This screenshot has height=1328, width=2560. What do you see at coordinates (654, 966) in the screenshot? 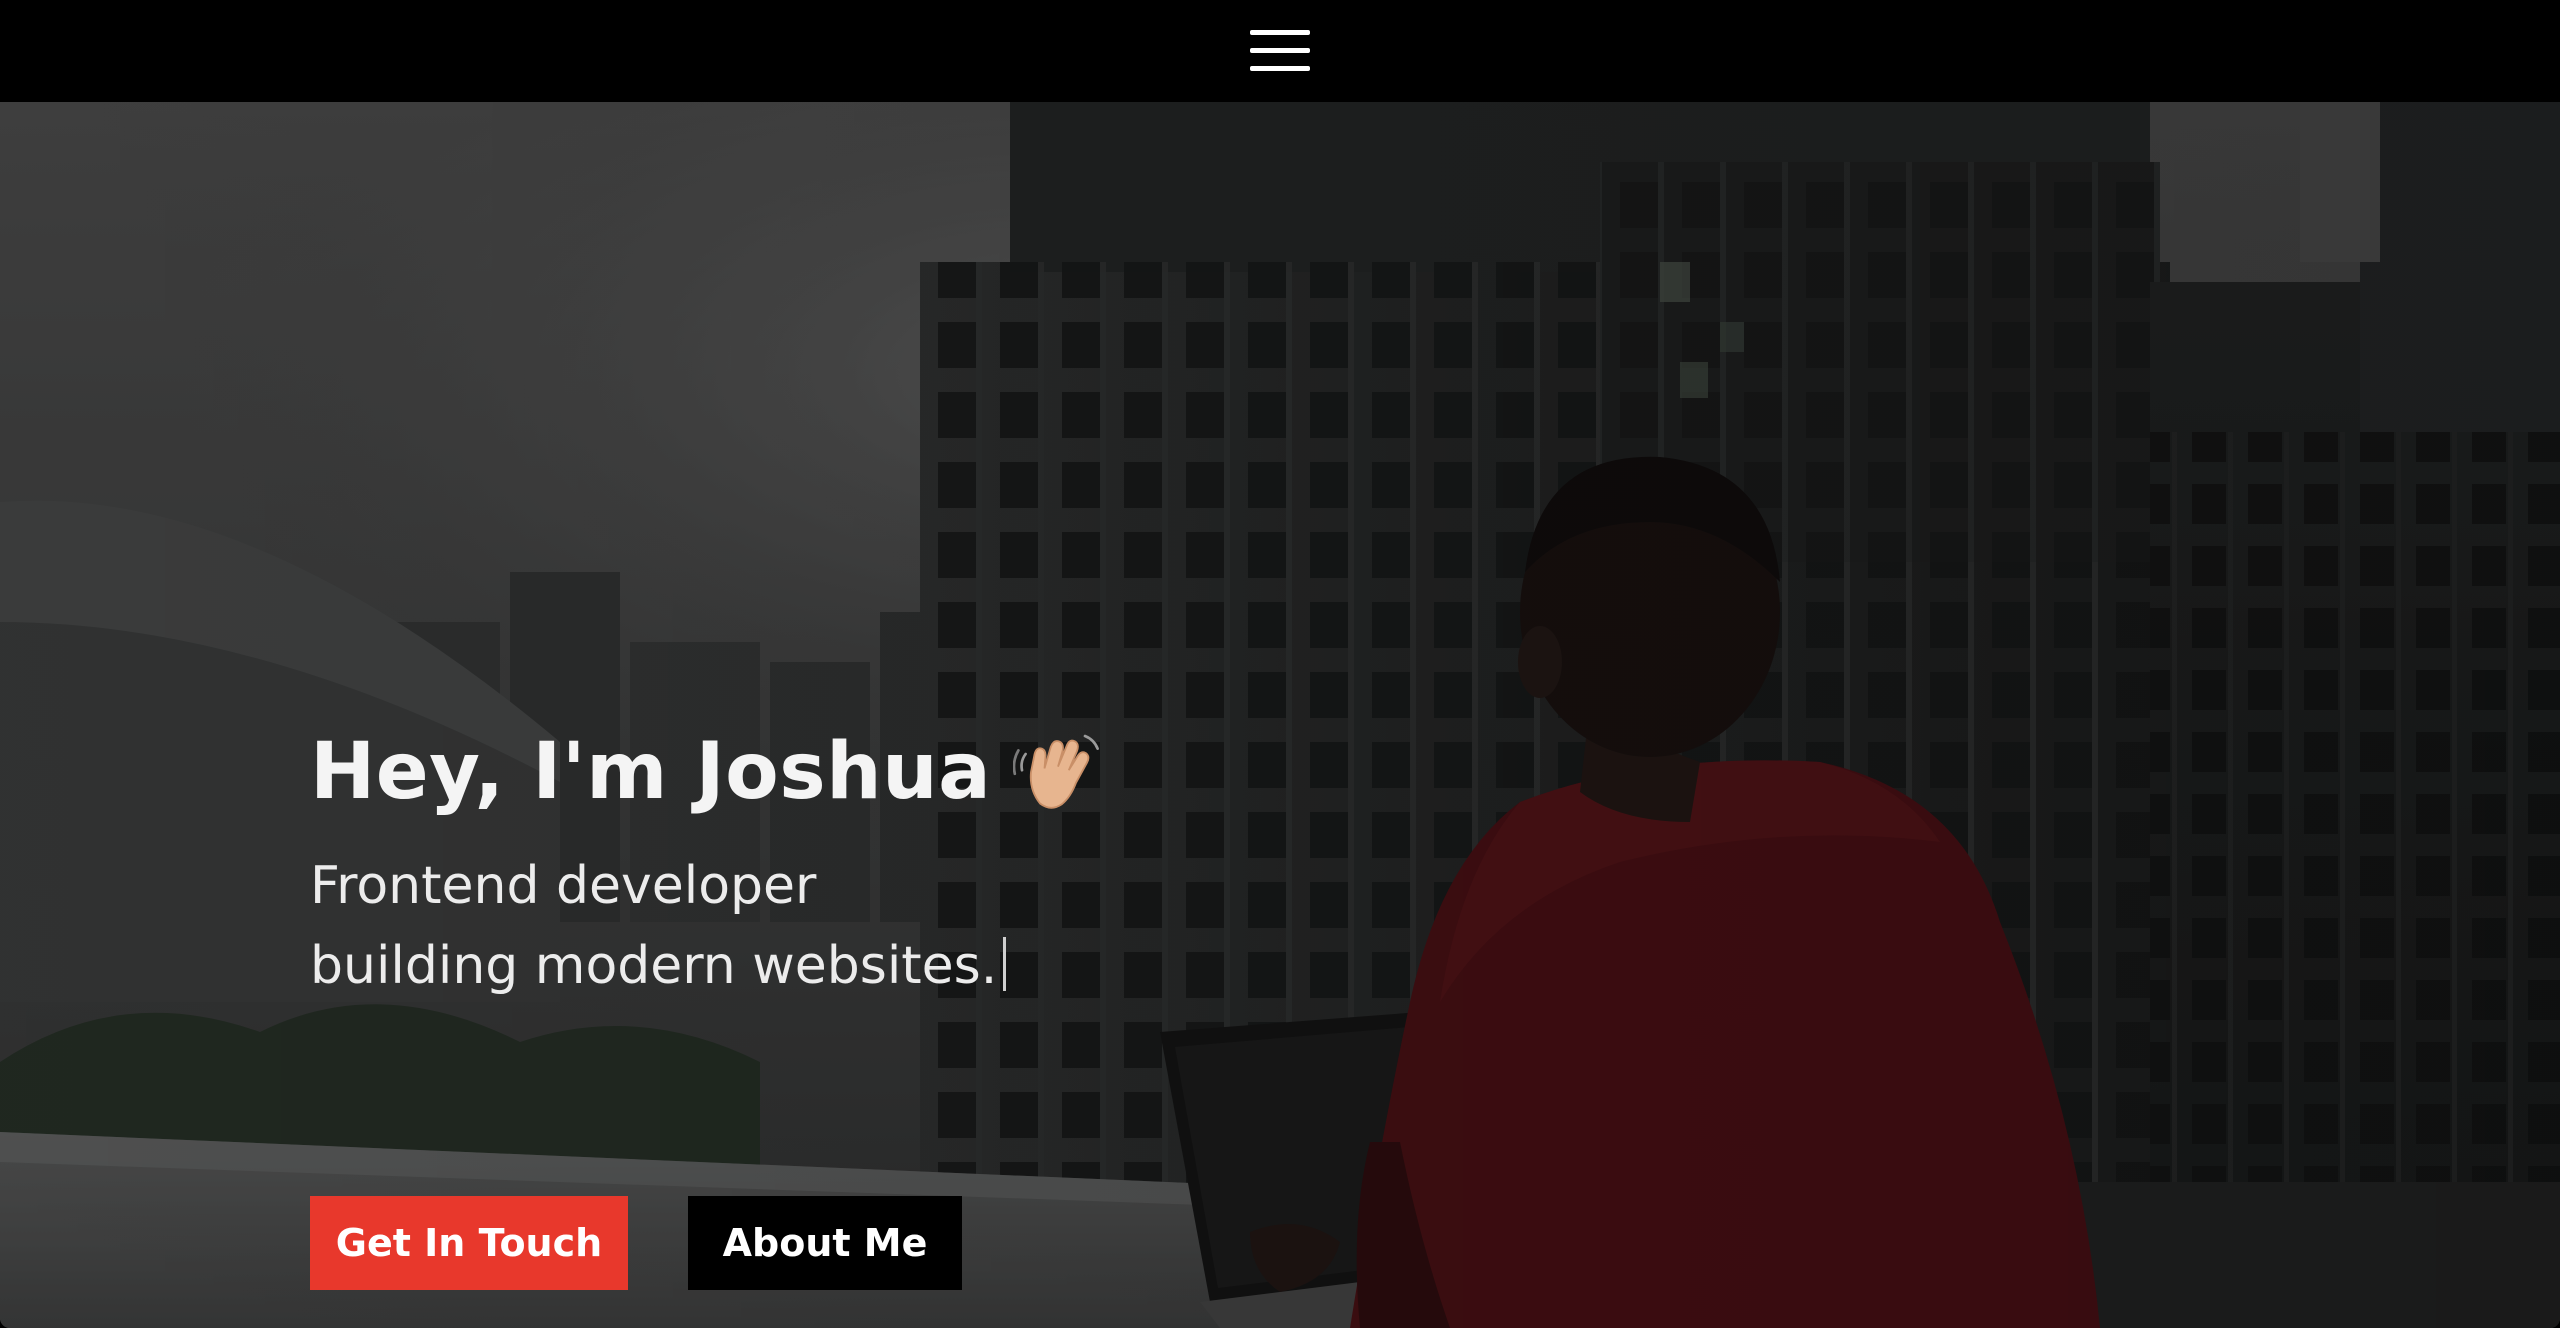
I see `hero-subtitle-line2: building modern websites.` at bounding box center [654, 966].